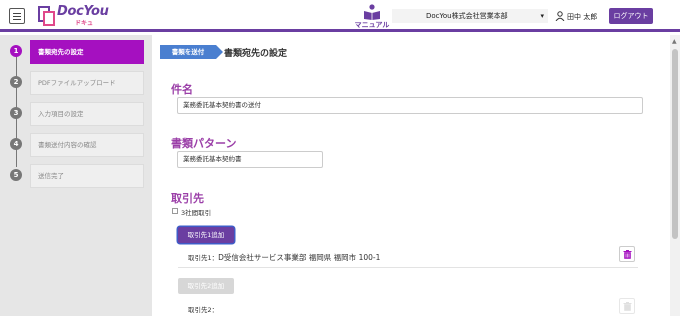 The height and width of the screenshot is (320, 680). I want to click on scroll-up-icon: ▲, so click(674, 41).